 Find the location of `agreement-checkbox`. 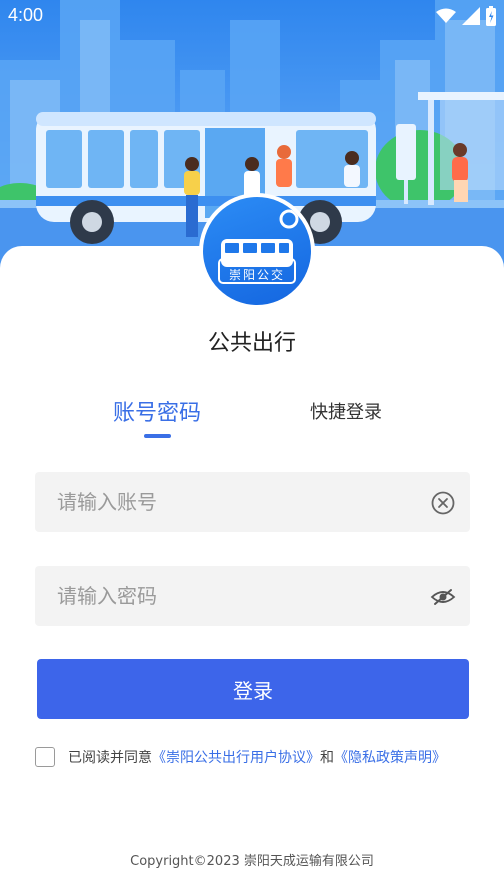

agreement-checkbox is located at coordinates (45, 757).